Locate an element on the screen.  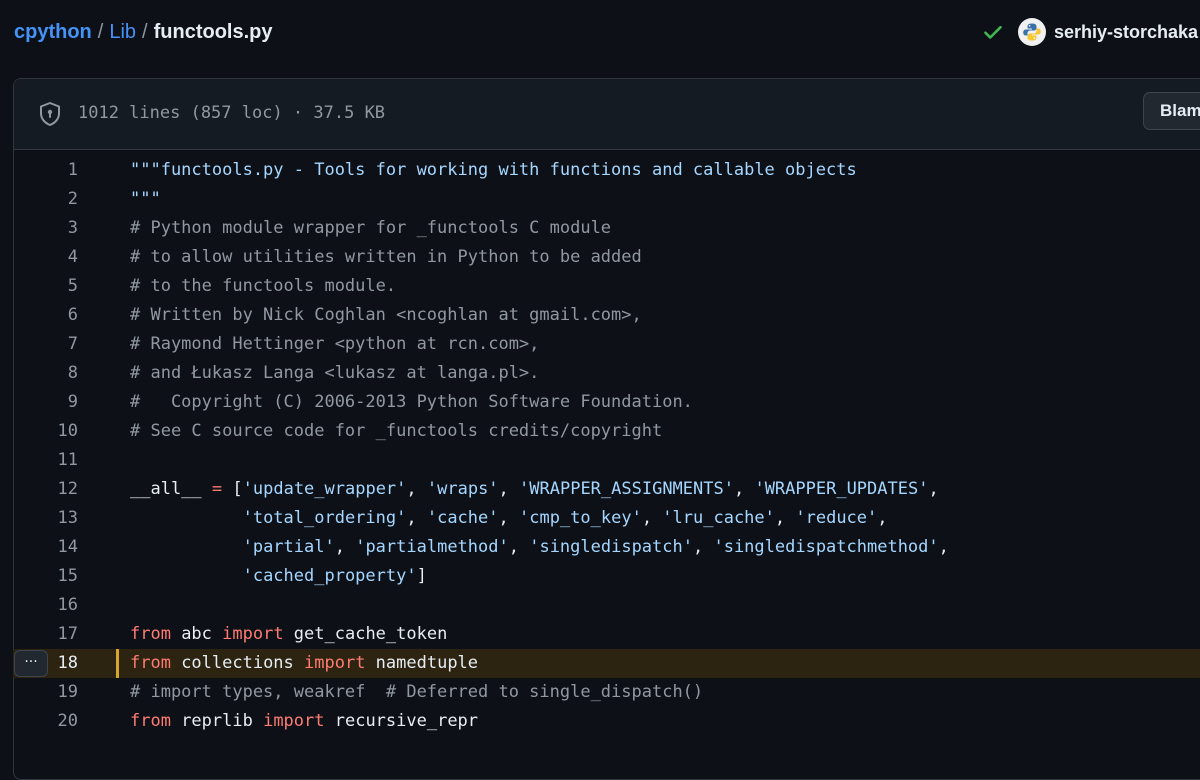
line-number: 2 is located at coordinates (45, 199).